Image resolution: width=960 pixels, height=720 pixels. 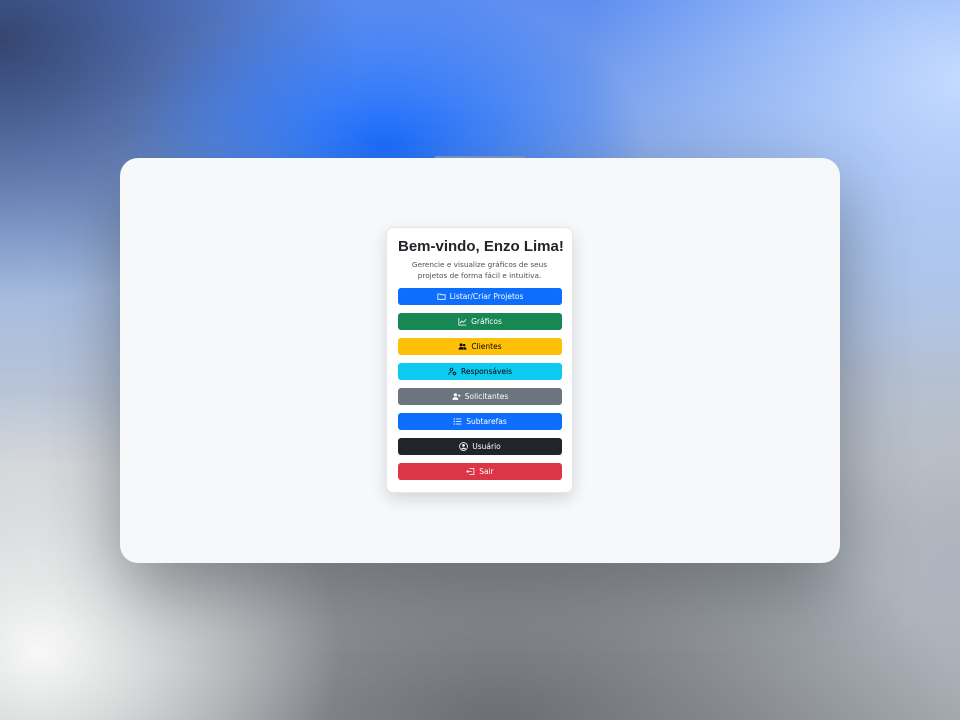 What do you see at coordinates (486, 346) in the screenshot?
I see `clients-label: Clientes` at bounding box center [486, 346].